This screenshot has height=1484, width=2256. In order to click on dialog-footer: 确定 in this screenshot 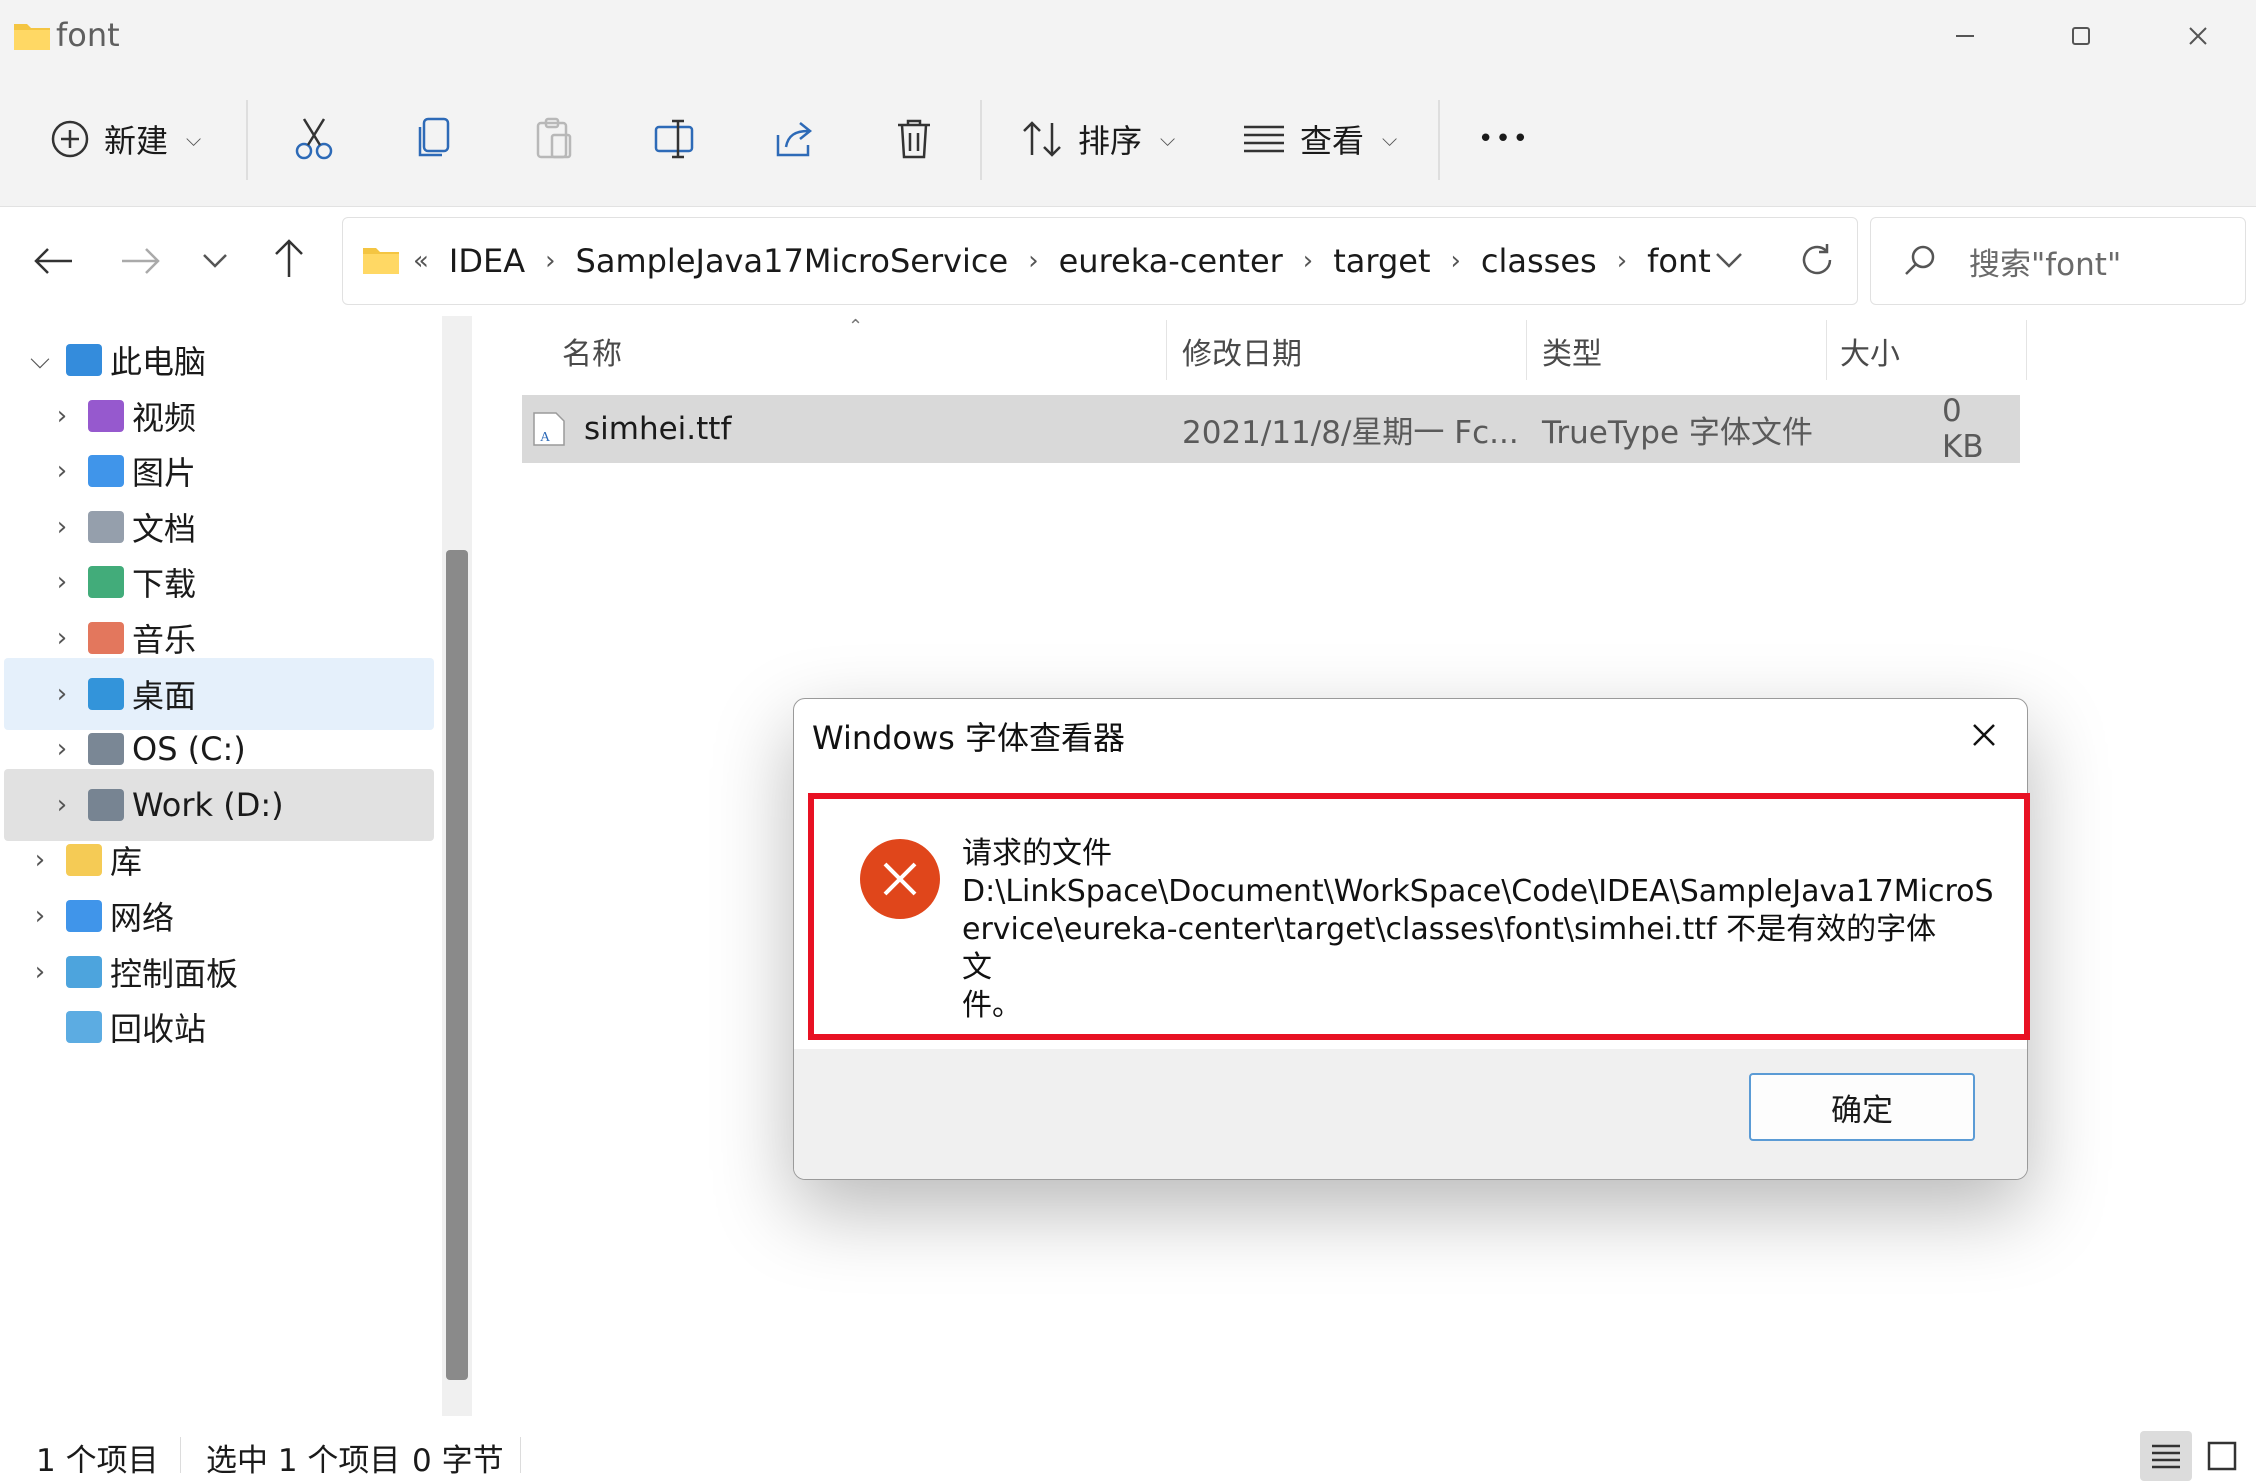, I will do `click(1410, 1114)`.